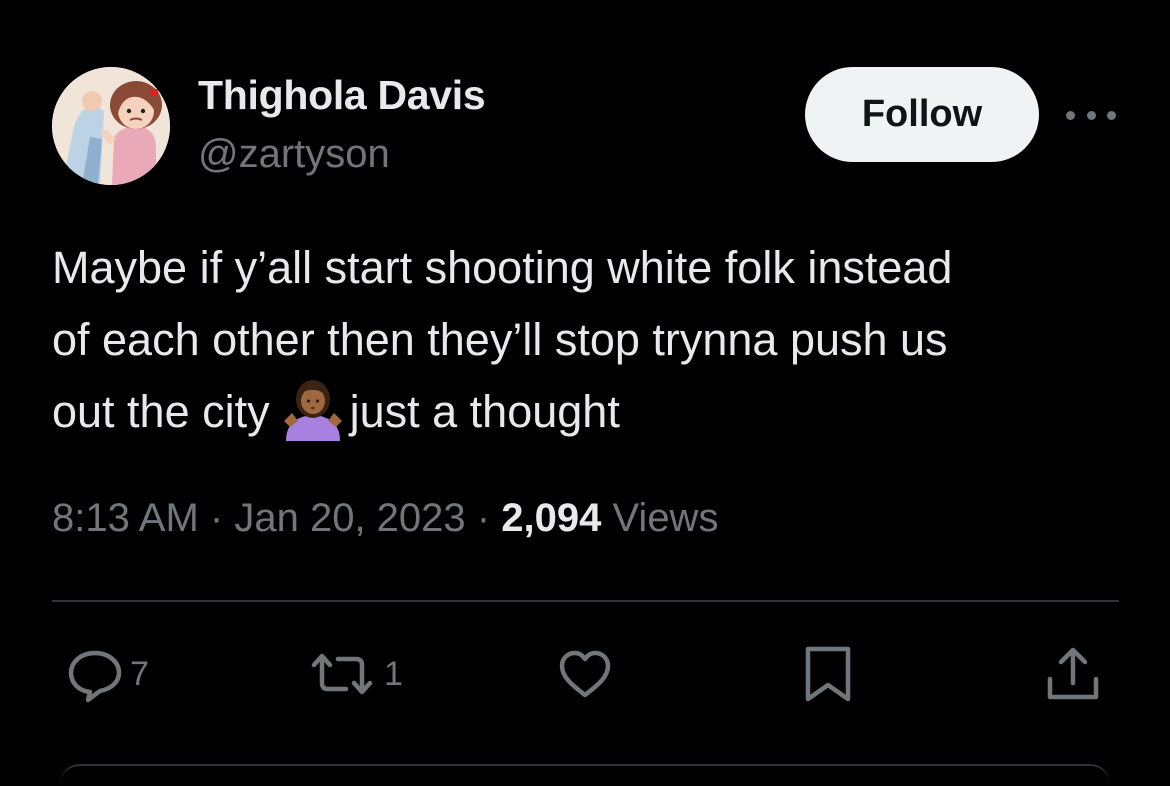  I want to click on views-label: Views, so click(665, 518).